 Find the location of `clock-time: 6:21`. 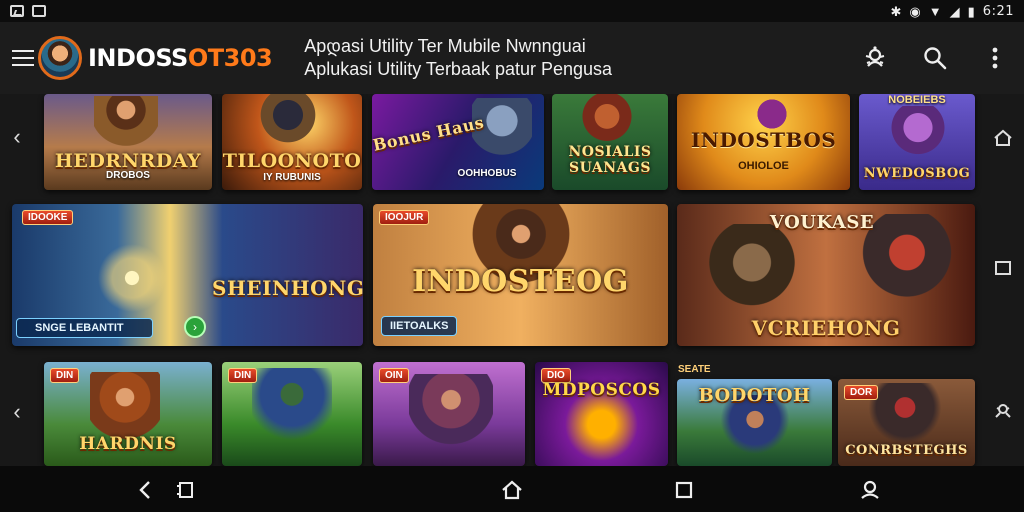

clock-time: 6:21 is located at coordinates (998, 11).